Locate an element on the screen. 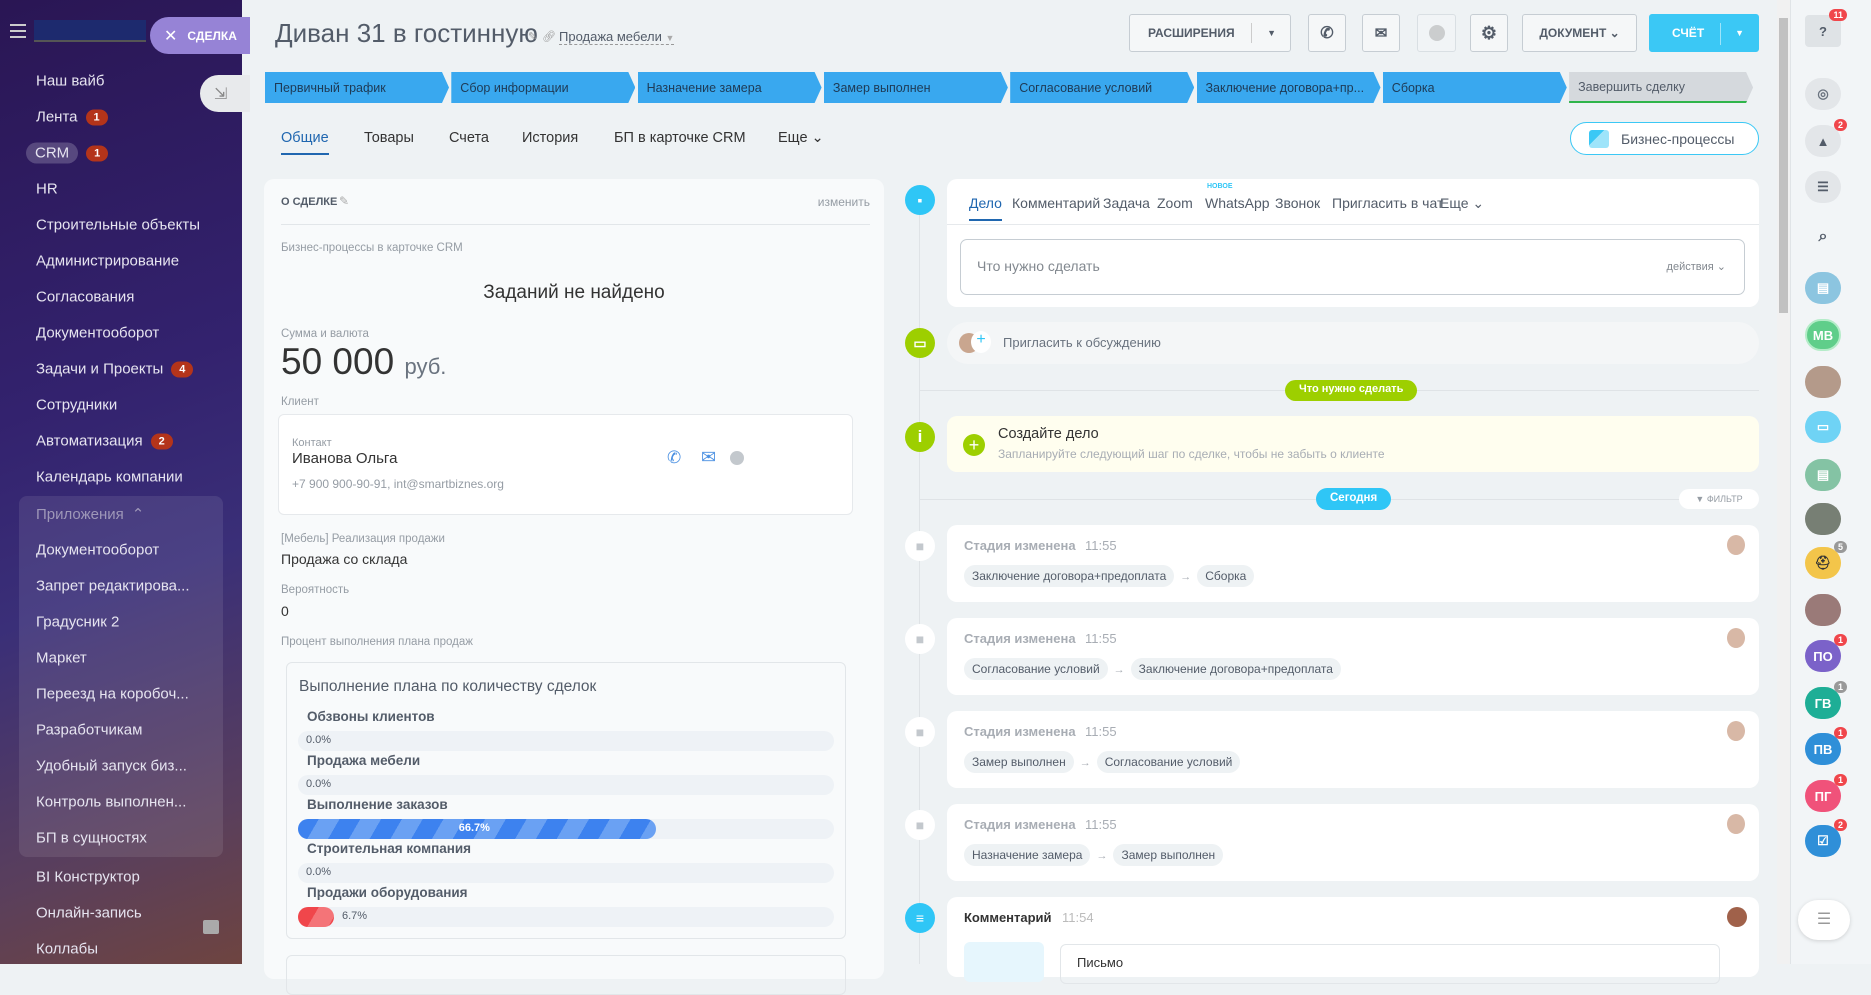 Image resolution: width=1871 pixels, height=995 pixels. composer-input: Что нужно сделать действия ⌄ is located at coordinates (1352, 267).